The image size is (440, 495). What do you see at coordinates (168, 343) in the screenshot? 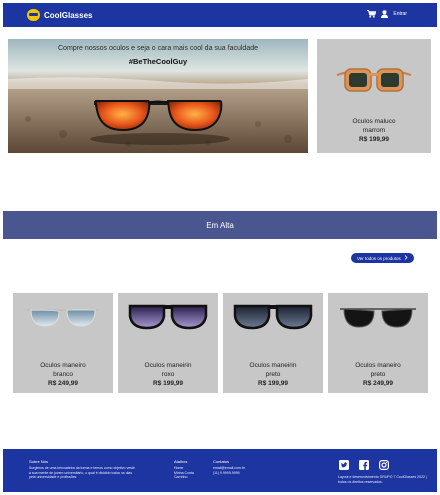
I see `product-card: Oculos maneirin roxo R$ 199,99` at bounding box center [168, 343].